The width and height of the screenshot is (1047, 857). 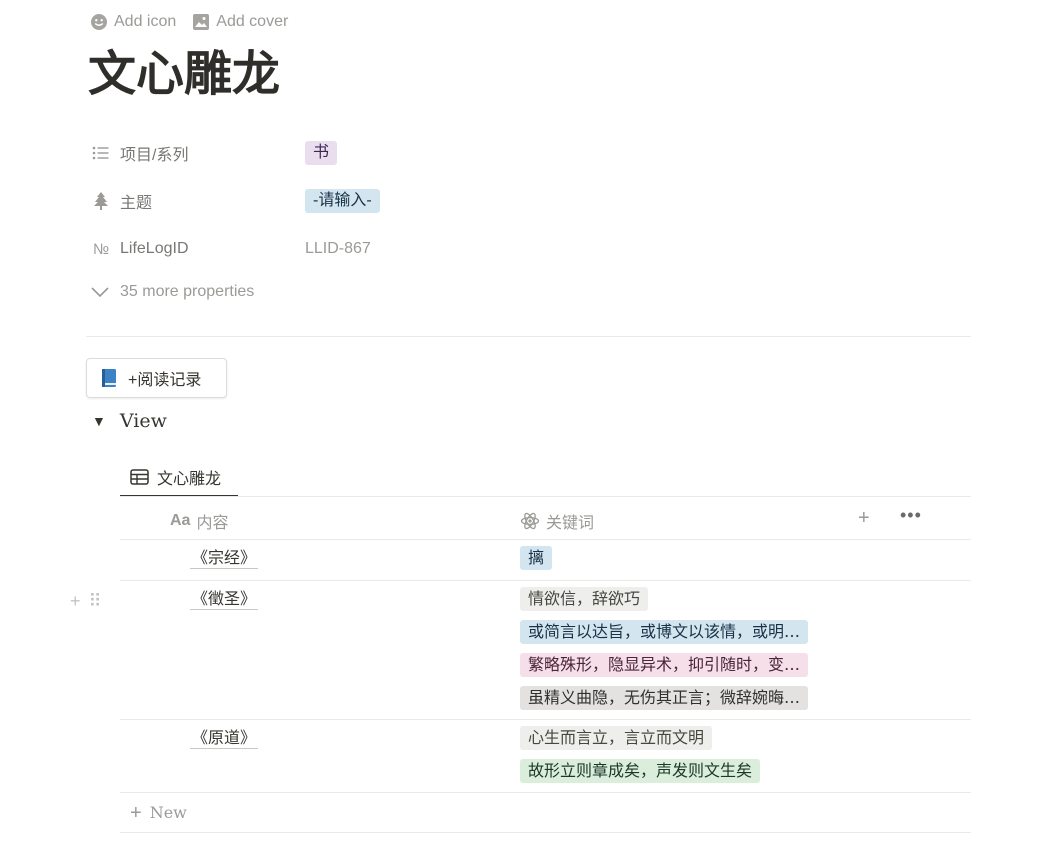 I want to click on blue-book-icon, so click(x=109, y=378).